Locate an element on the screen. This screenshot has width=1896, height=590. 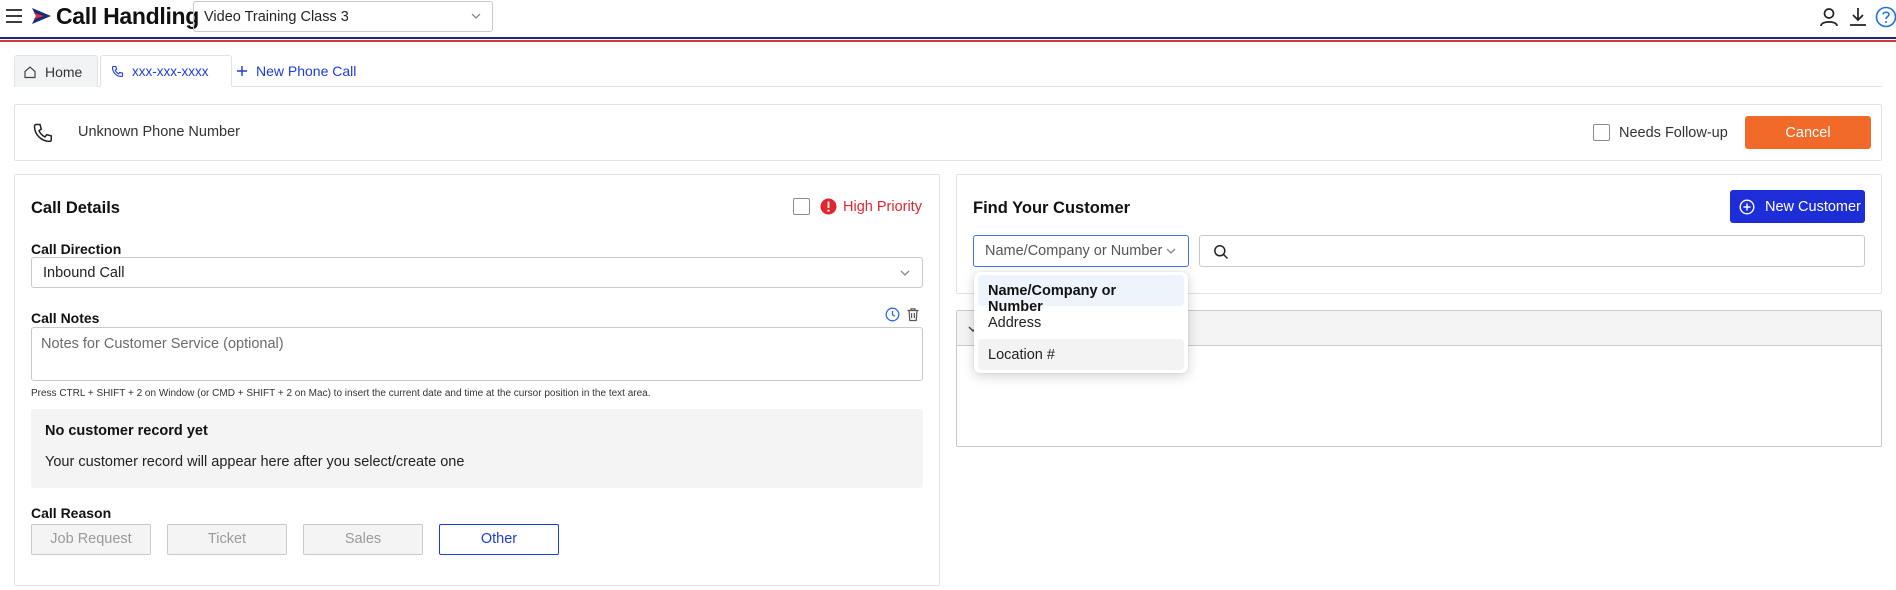
header-stripe-red is located at coordinates (948, 41).